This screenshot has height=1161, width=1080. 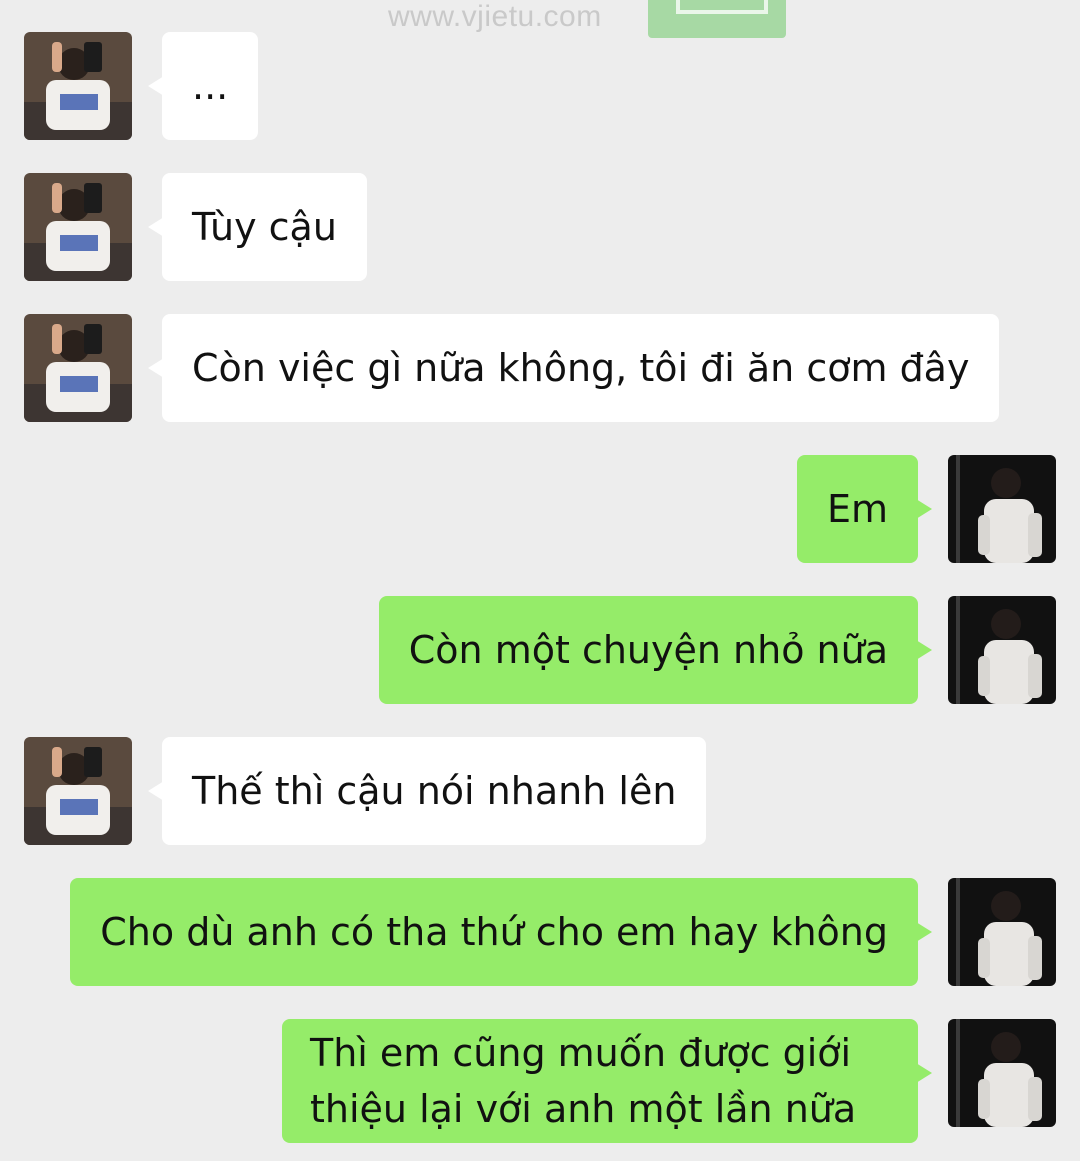 I want to click on received-message-bubble: Thế thì cậu nói nhanh lên, so click(x=427, y=791).